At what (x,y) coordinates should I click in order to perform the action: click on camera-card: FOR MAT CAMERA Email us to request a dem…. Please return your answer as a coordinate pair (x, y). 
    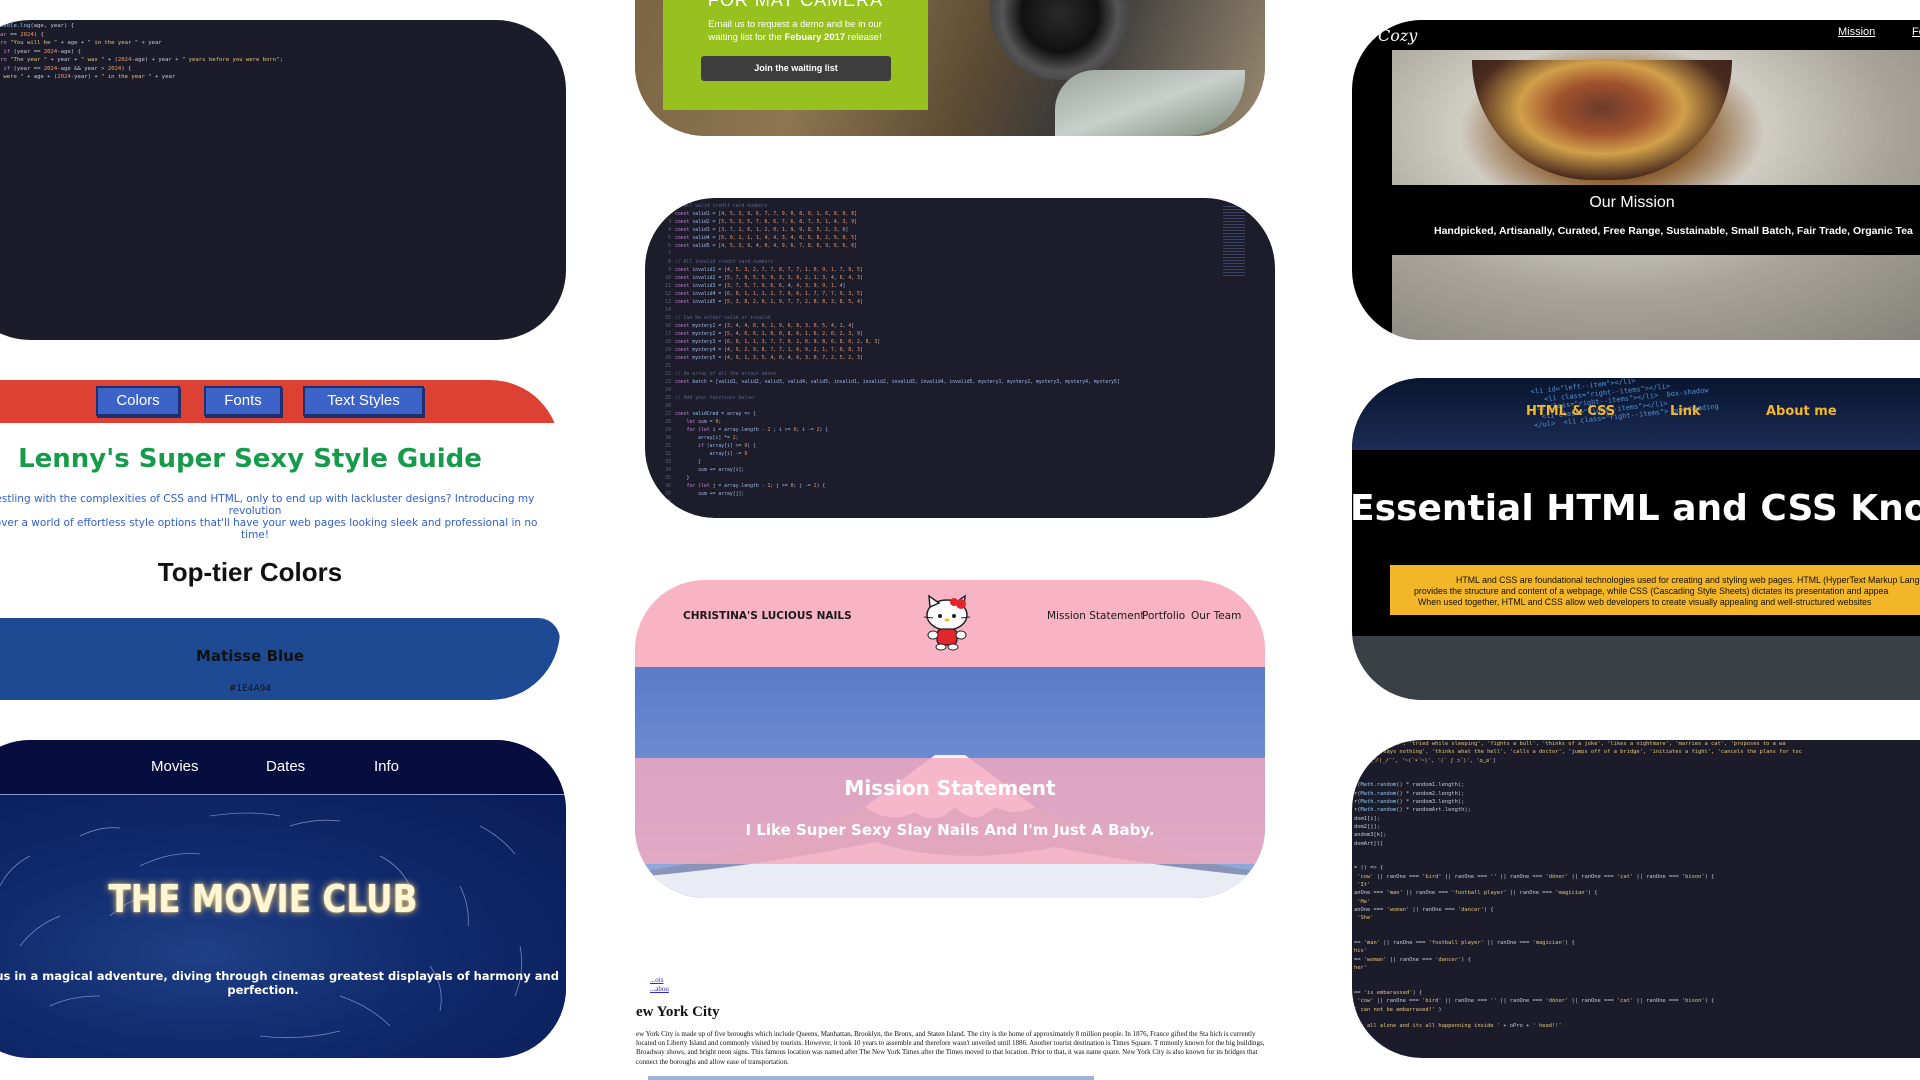
    Looking at the image, I should click on (950, 68).